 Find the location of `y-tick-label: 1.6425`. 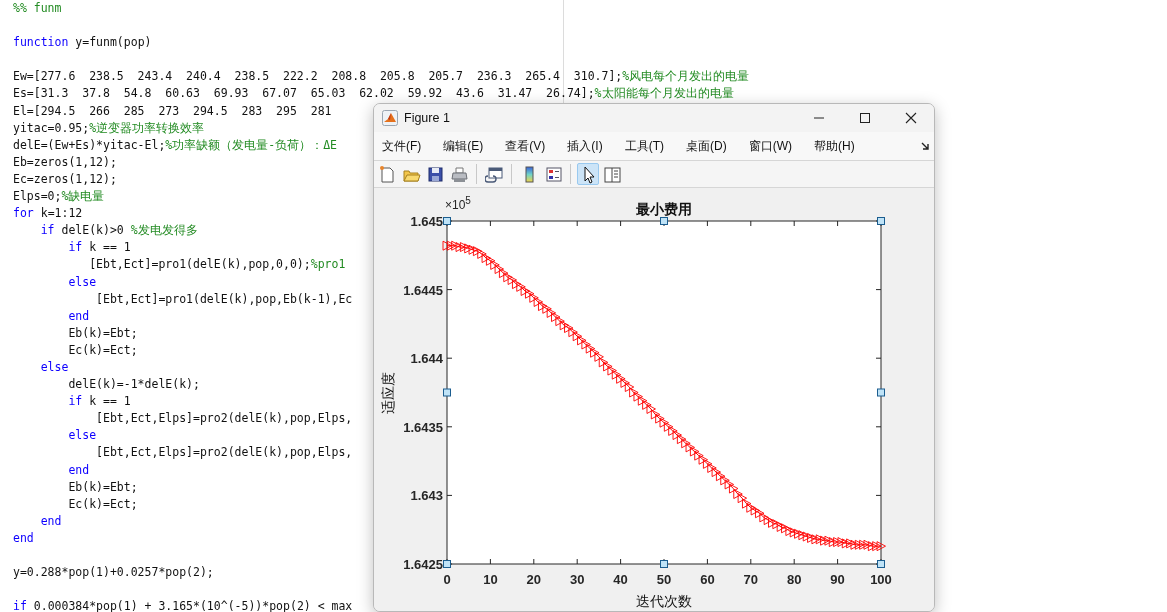

y-tick-label: 1.6425 is located at coordinates (423, 564).